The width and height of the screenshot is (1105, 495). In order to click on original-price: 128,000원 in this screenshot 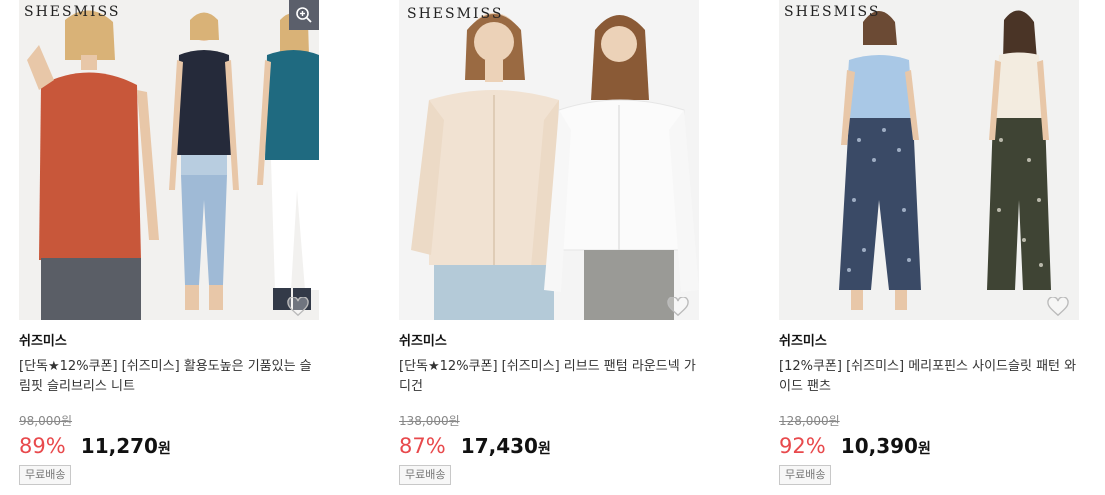, I will do `click(809, 421)`.